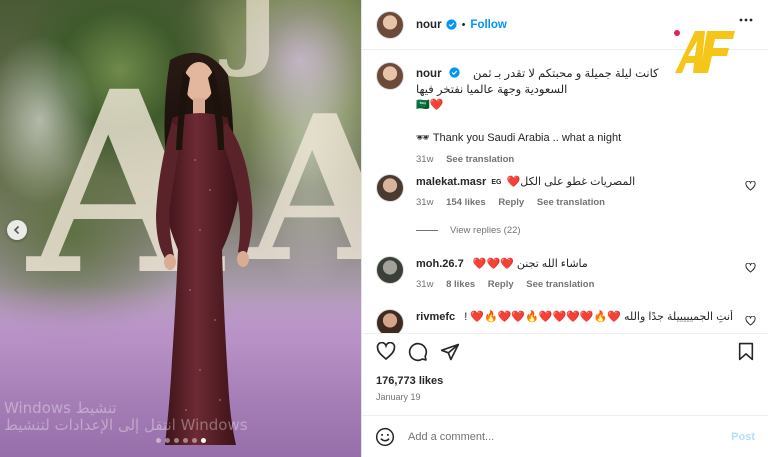 The width and height of the screenshot is (768, 457). What do you see at coordinates (492, 90) in the screenshot?
I see `caption-text-line2: السعودية وجهة عالميا نفتخر فيها` at bounding box center [492, 90].